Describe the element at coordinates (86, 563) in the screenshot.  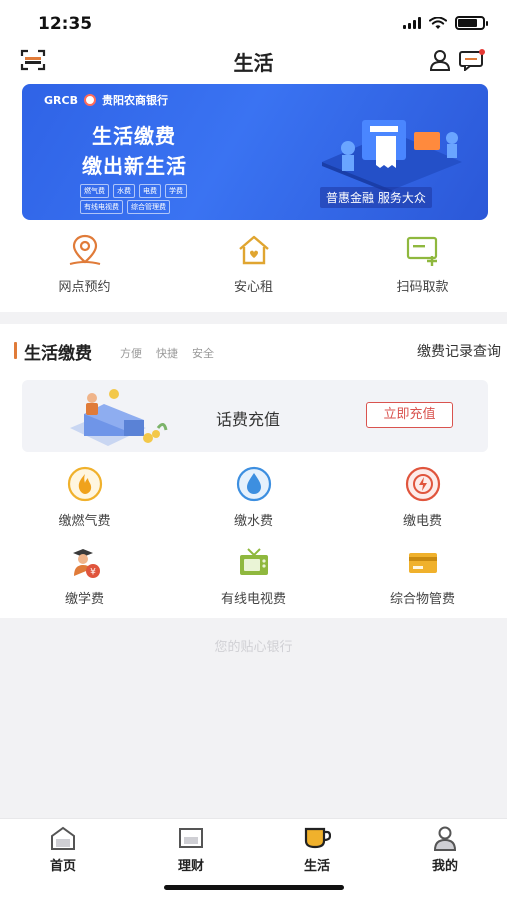
I see `graduate-icon: ¥` at that location.